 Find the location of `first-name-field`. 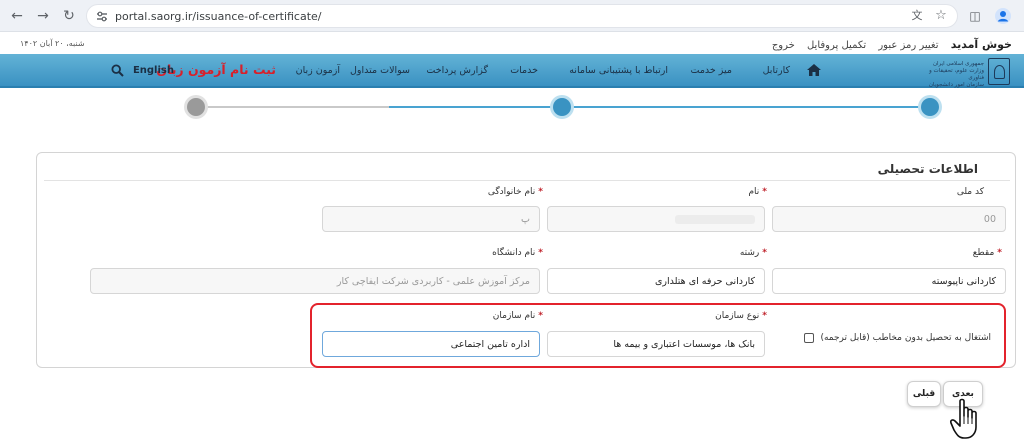

first-name-field is located at coordinates (656, 219).